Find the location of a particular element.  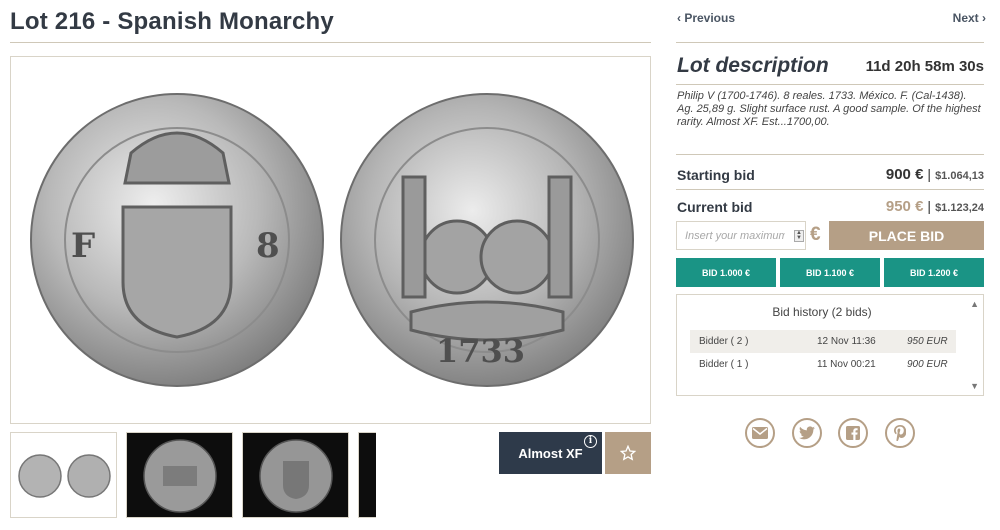

bid-date: 11 Nov 00:21 is located at coordinates (846, 364).